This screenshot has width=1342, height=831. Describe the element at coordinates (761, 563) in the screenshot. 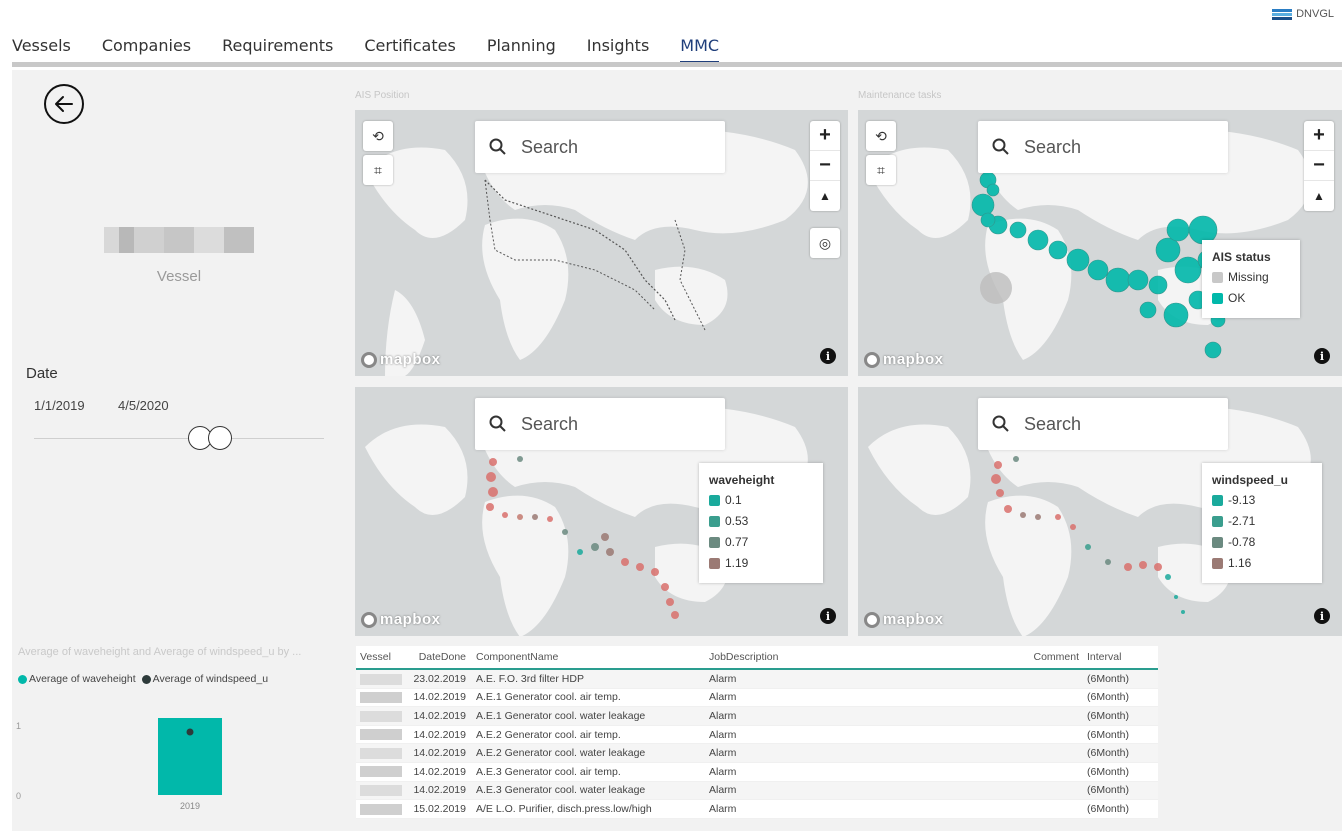

I see `legend-item: 1.19` at that location.